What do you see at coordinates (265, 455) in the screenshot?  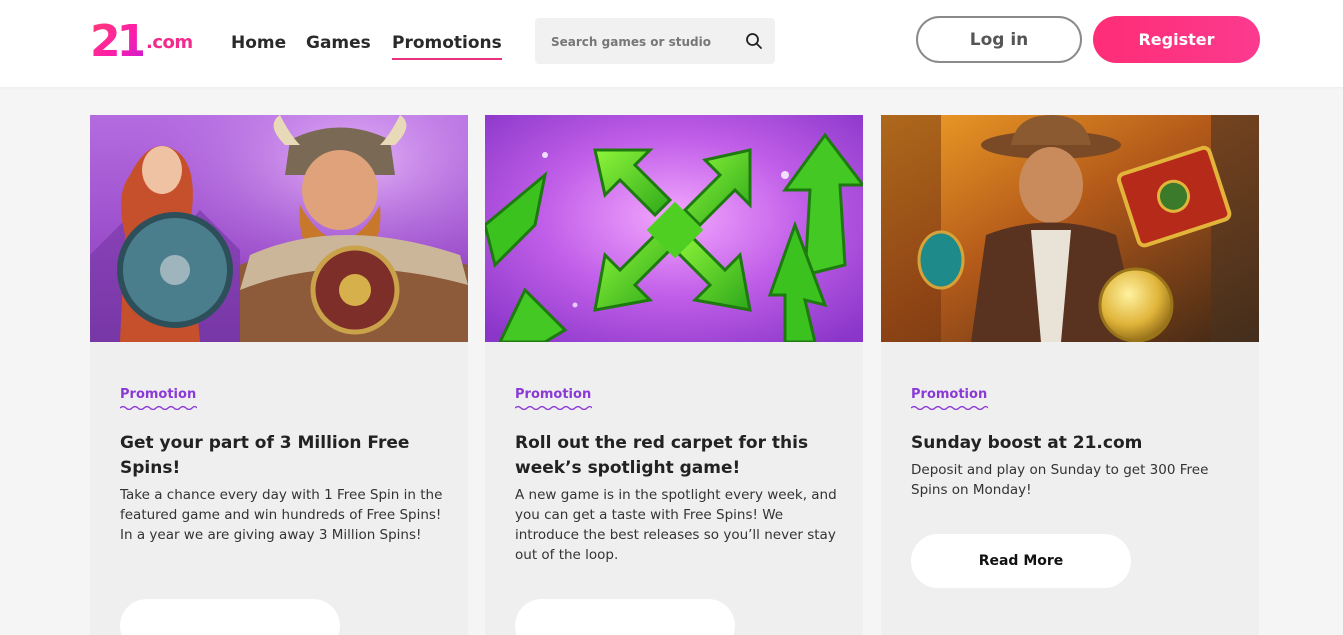 I see `promo-title: Get your part of 3 Million Free Spins!` at bounding box center [265, 455].